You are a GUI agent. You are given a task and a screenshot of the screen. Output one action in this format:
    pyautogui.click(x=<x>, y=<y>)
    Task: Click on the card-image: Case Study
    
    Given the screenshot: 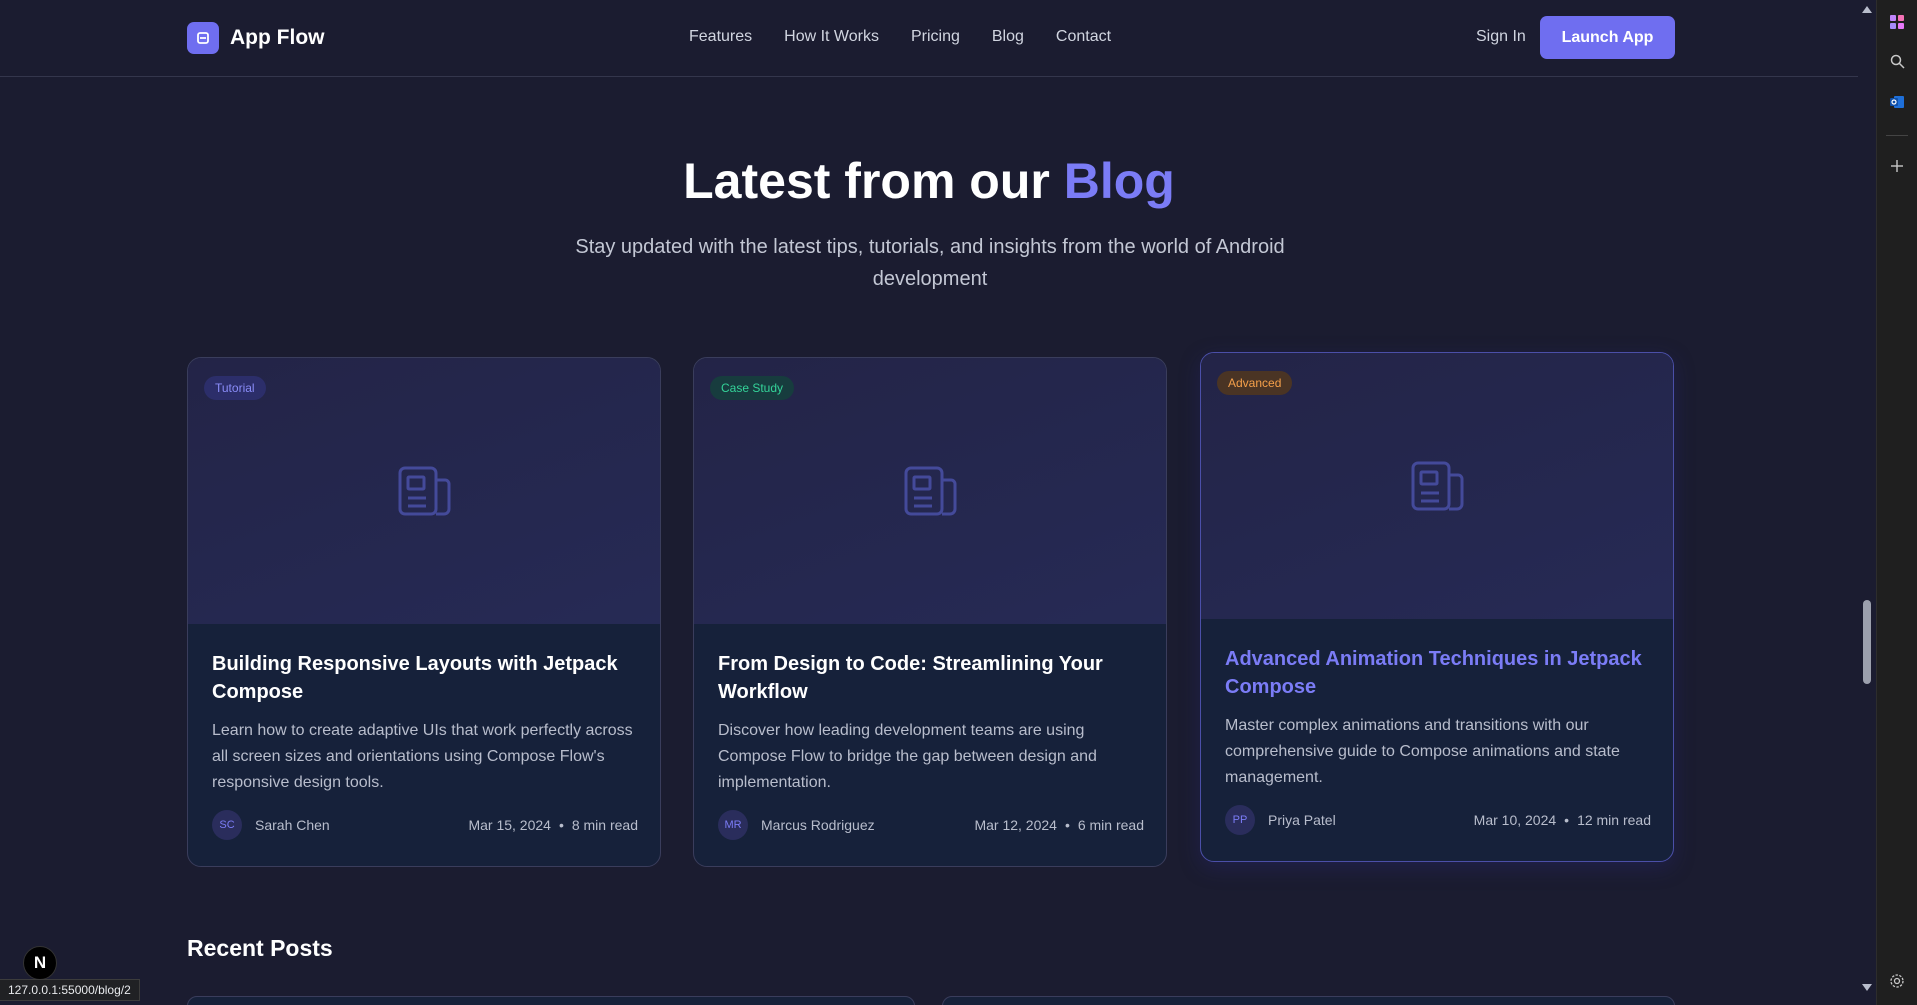 What is the action you would take?
    pyautogui.click(x=930, y=491)
    